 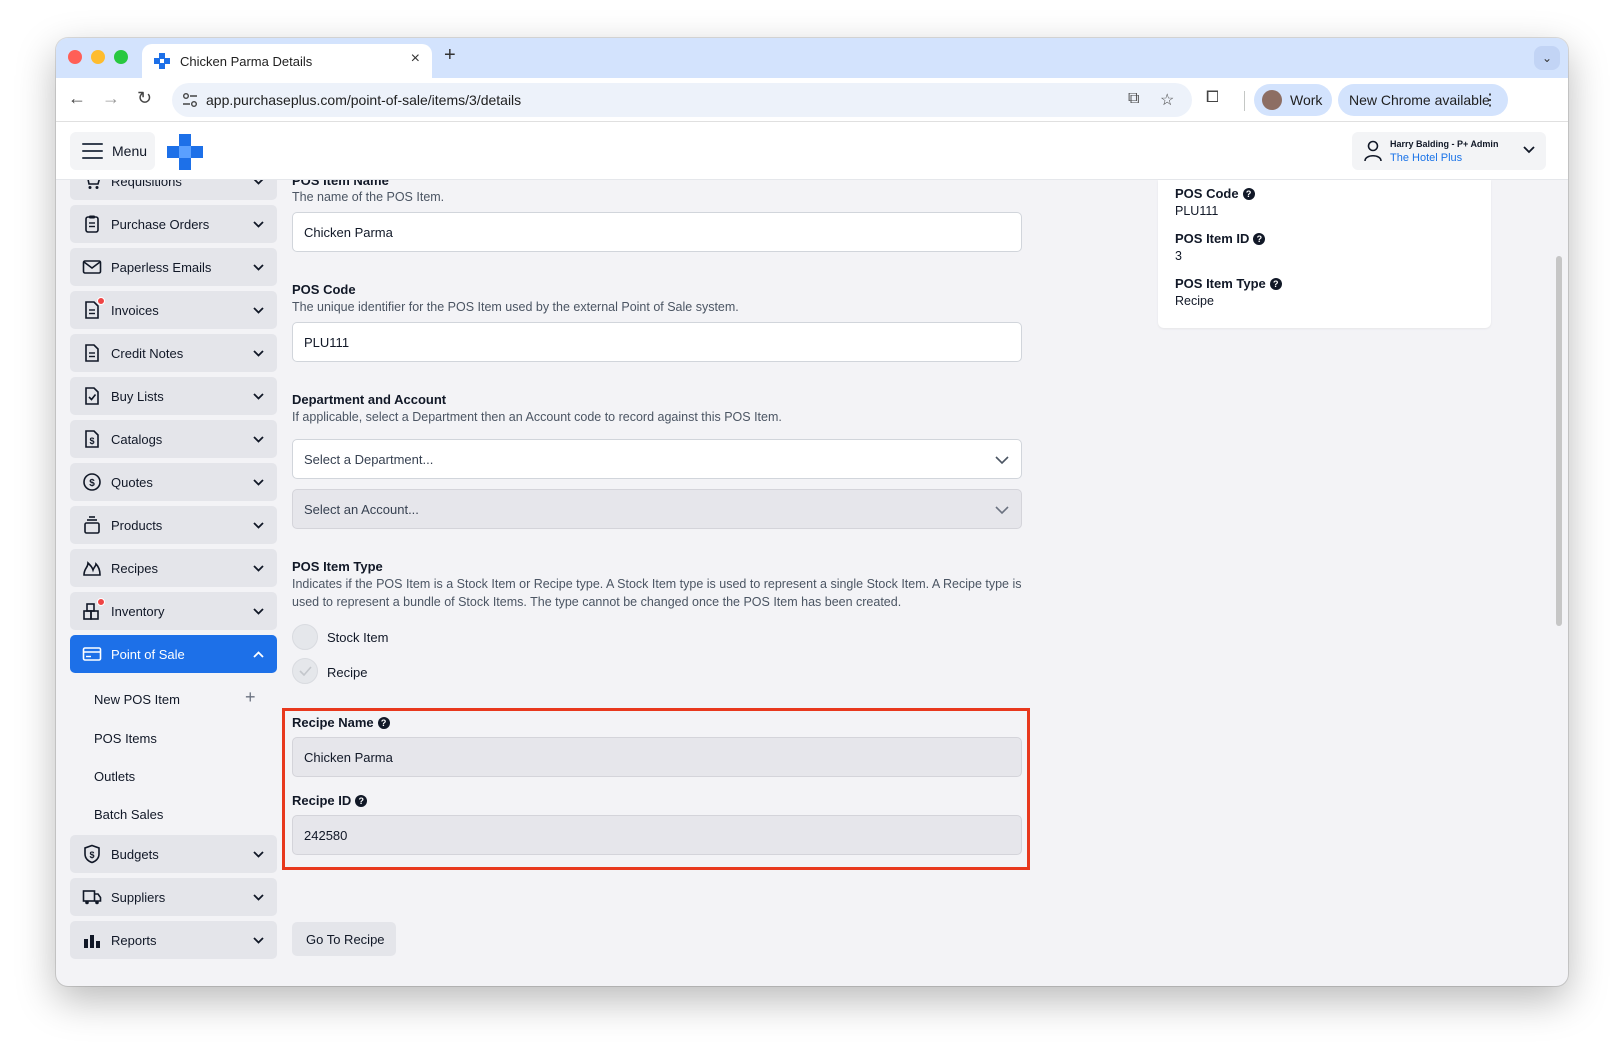 I want to click on browser-tab: Chicken Parma Details ×, so click(x=287, y=61).